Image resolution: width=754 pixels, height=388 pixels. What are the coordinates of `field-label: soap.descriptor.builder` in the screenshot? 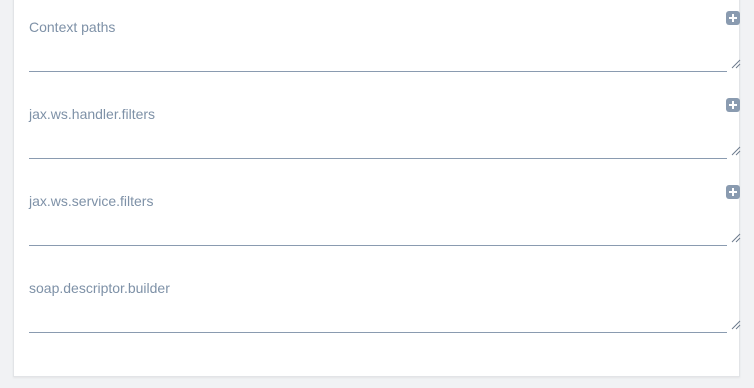 It's located at (99, 288).